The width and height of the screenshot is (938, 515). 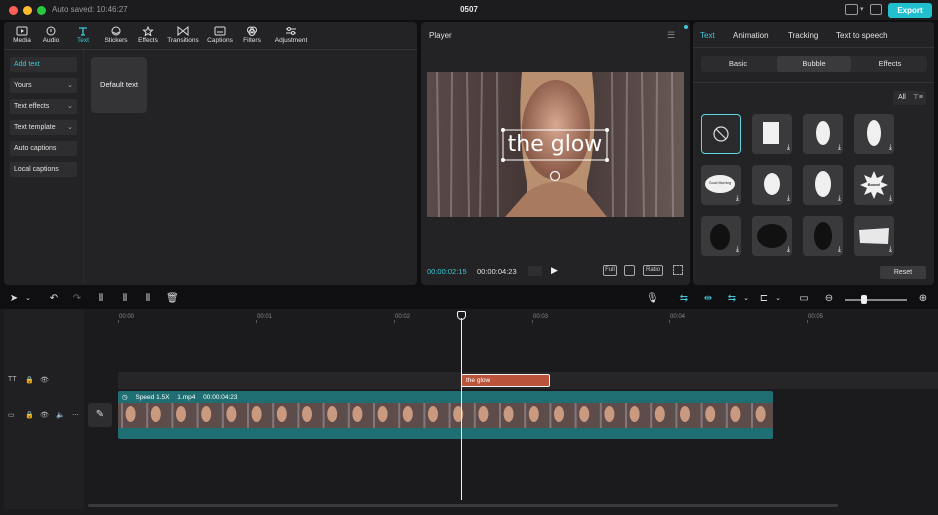 What do you see at coordinates (43, 64) in the screenshot?
I see `sidebar-item-add-text: Add text` at bounding box center [43, 64].